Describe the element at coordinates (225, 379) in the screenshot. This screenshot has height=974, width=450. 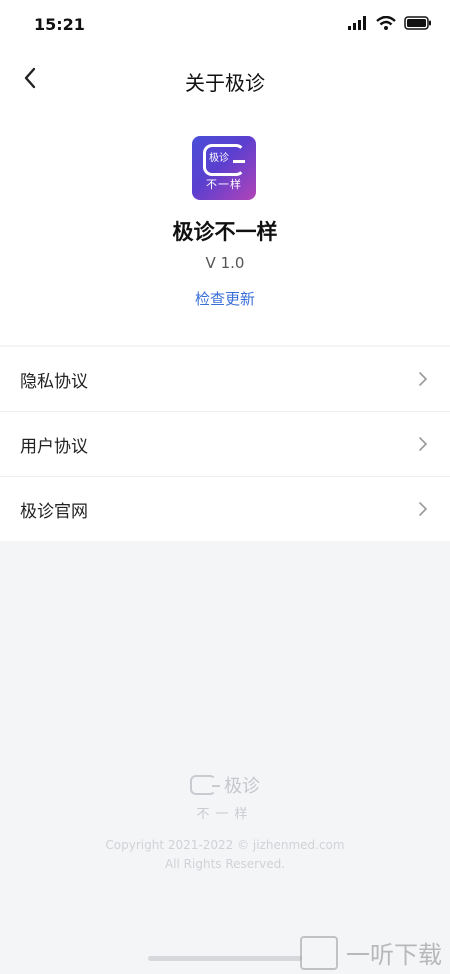
I see `menu-item-privacy: 隐私协议` at that location.